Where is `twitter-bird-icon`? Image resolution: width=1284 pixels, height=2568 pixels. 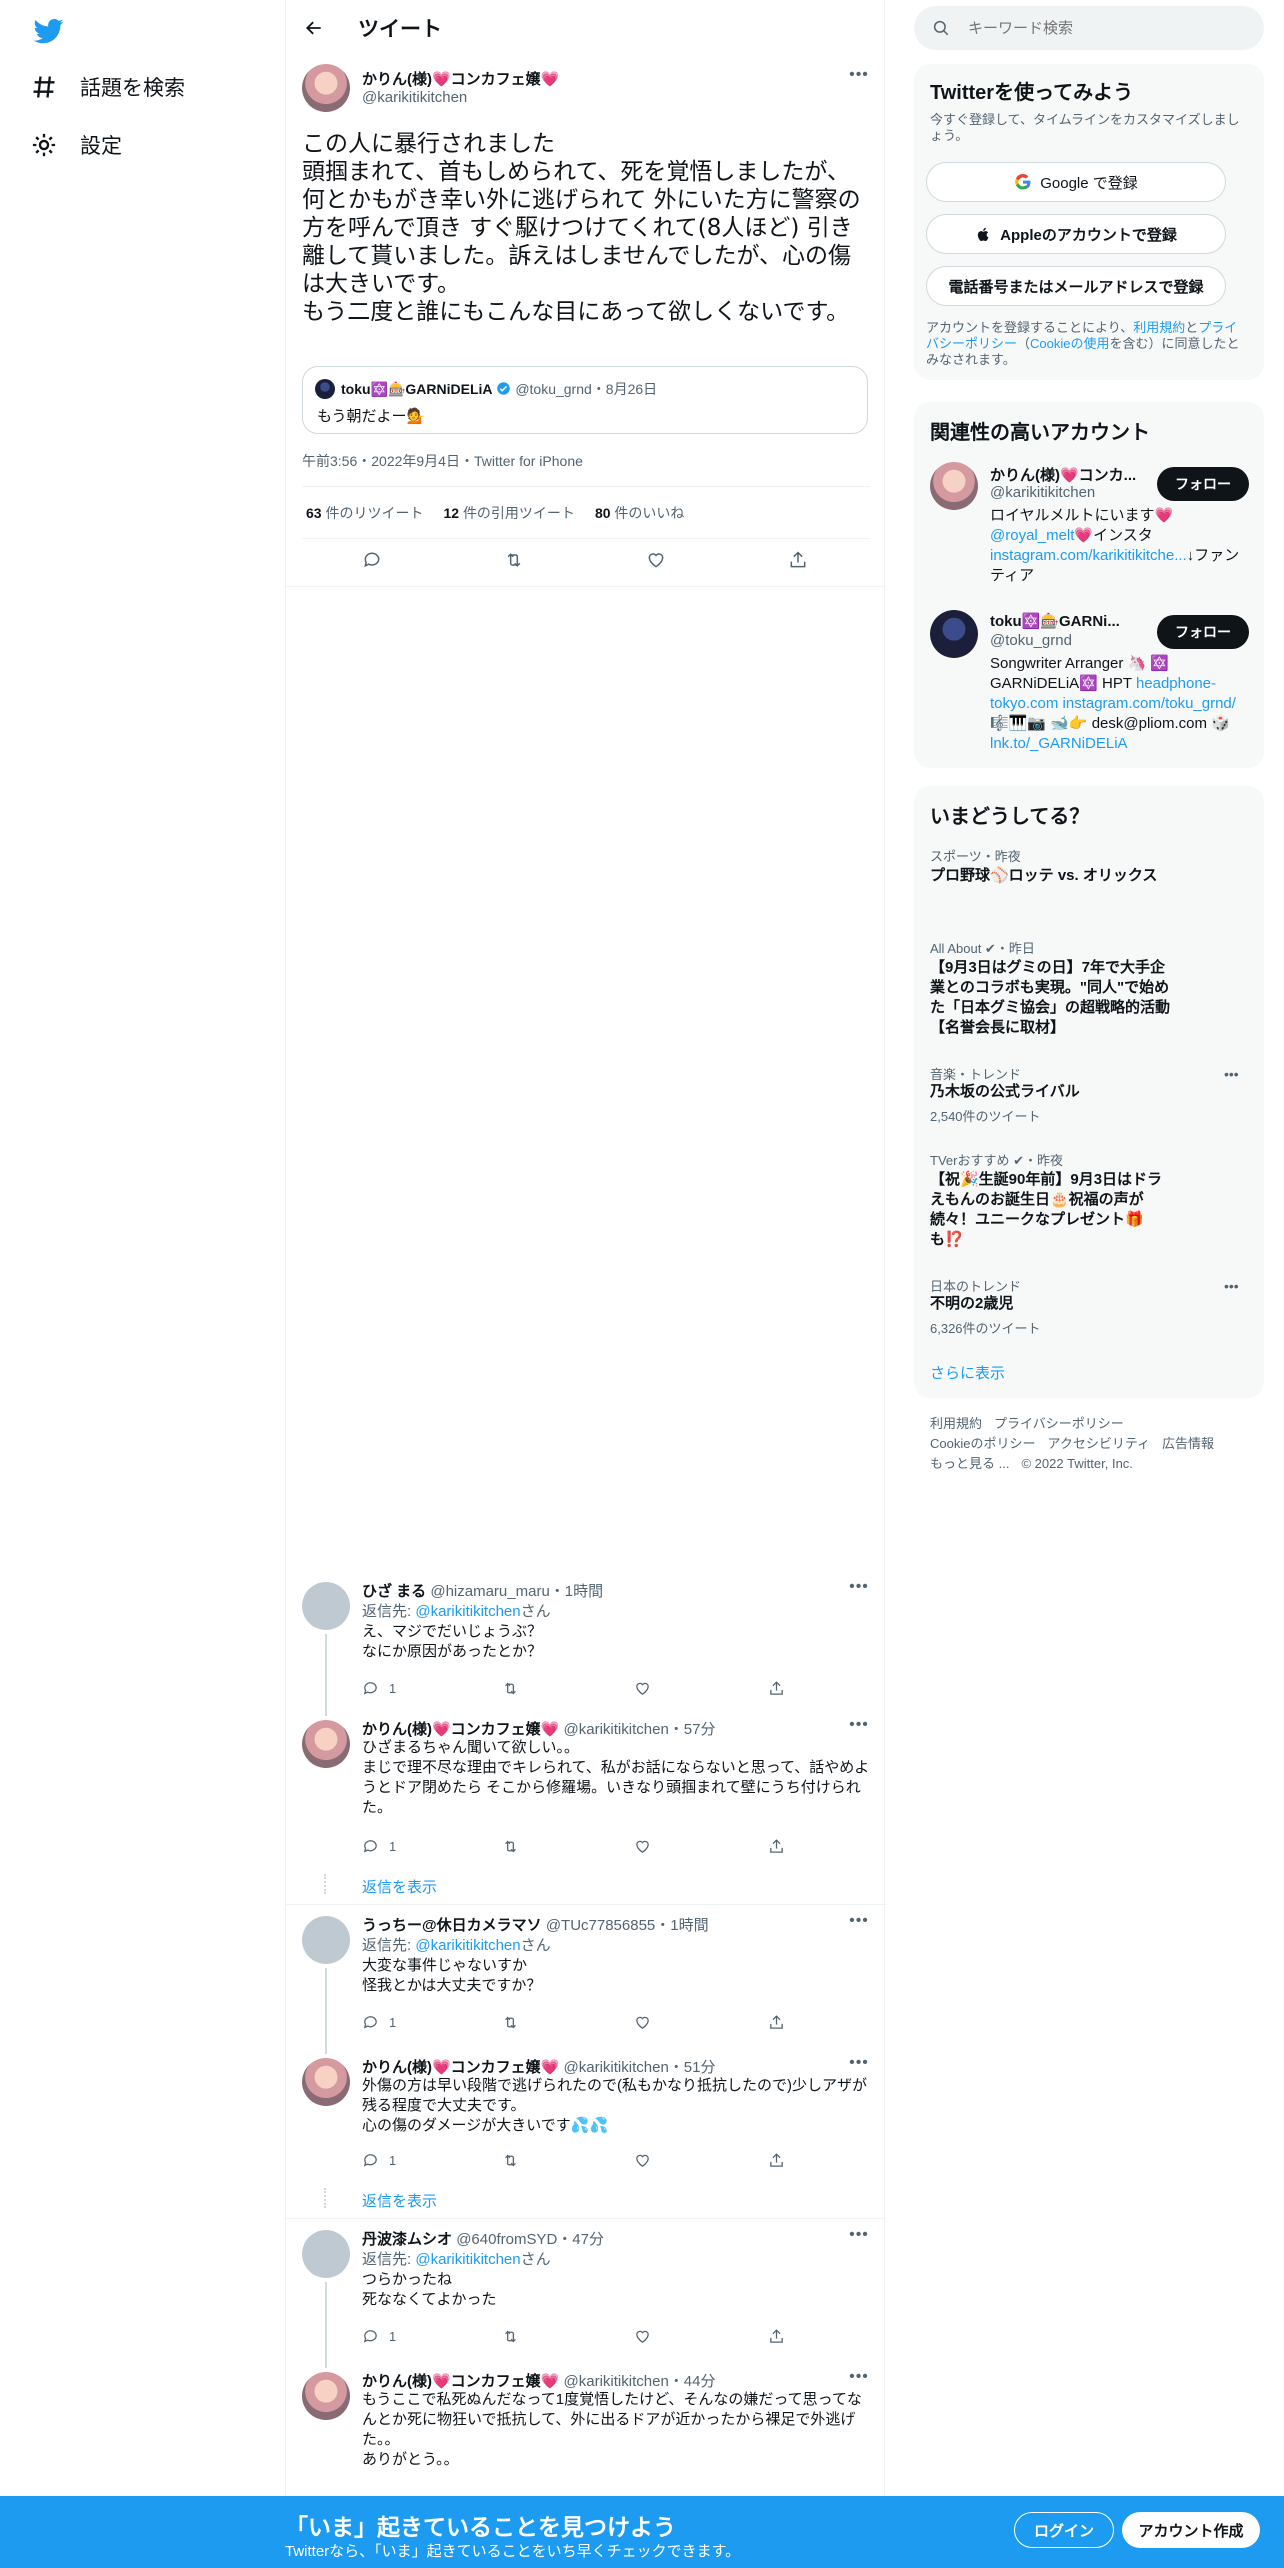
twitter-bird-icon is located at coordinates (49, 31).